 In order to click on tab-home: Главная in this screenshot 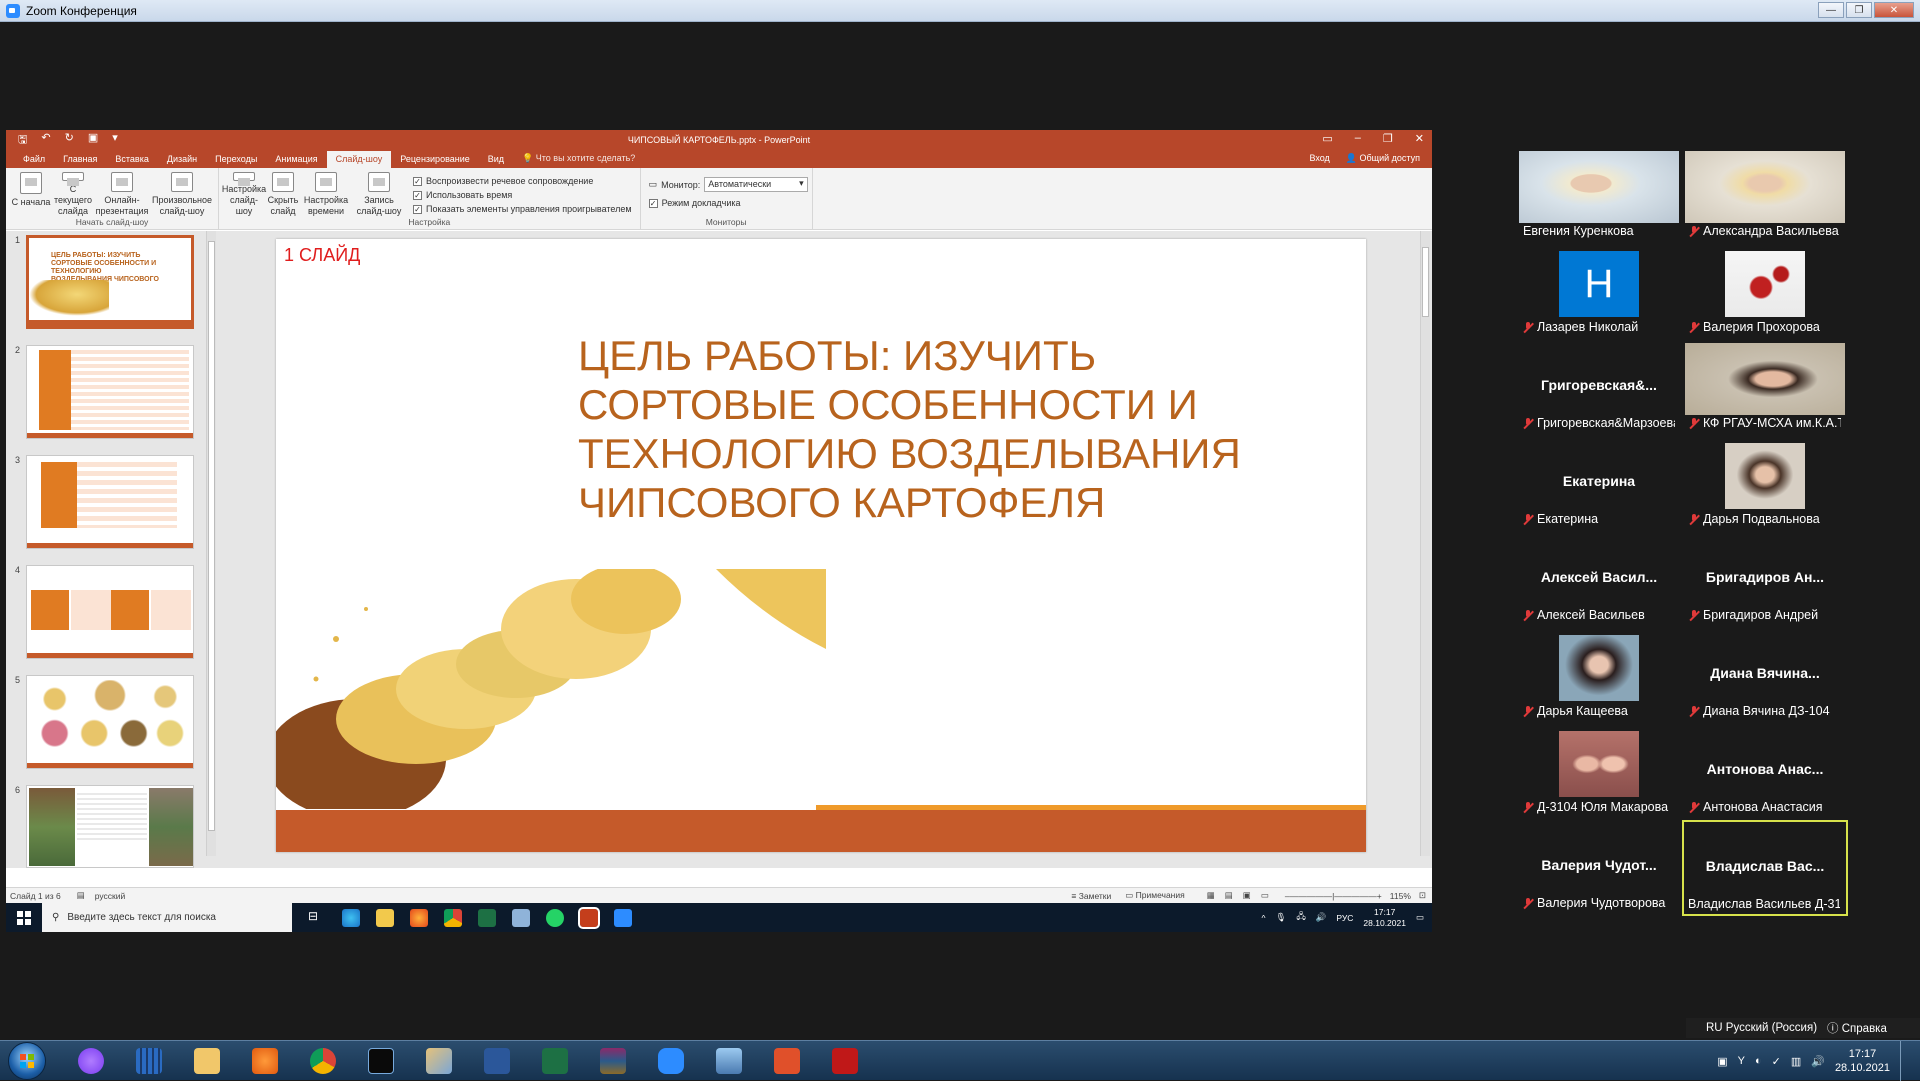, I will do `click(80, 161)`.